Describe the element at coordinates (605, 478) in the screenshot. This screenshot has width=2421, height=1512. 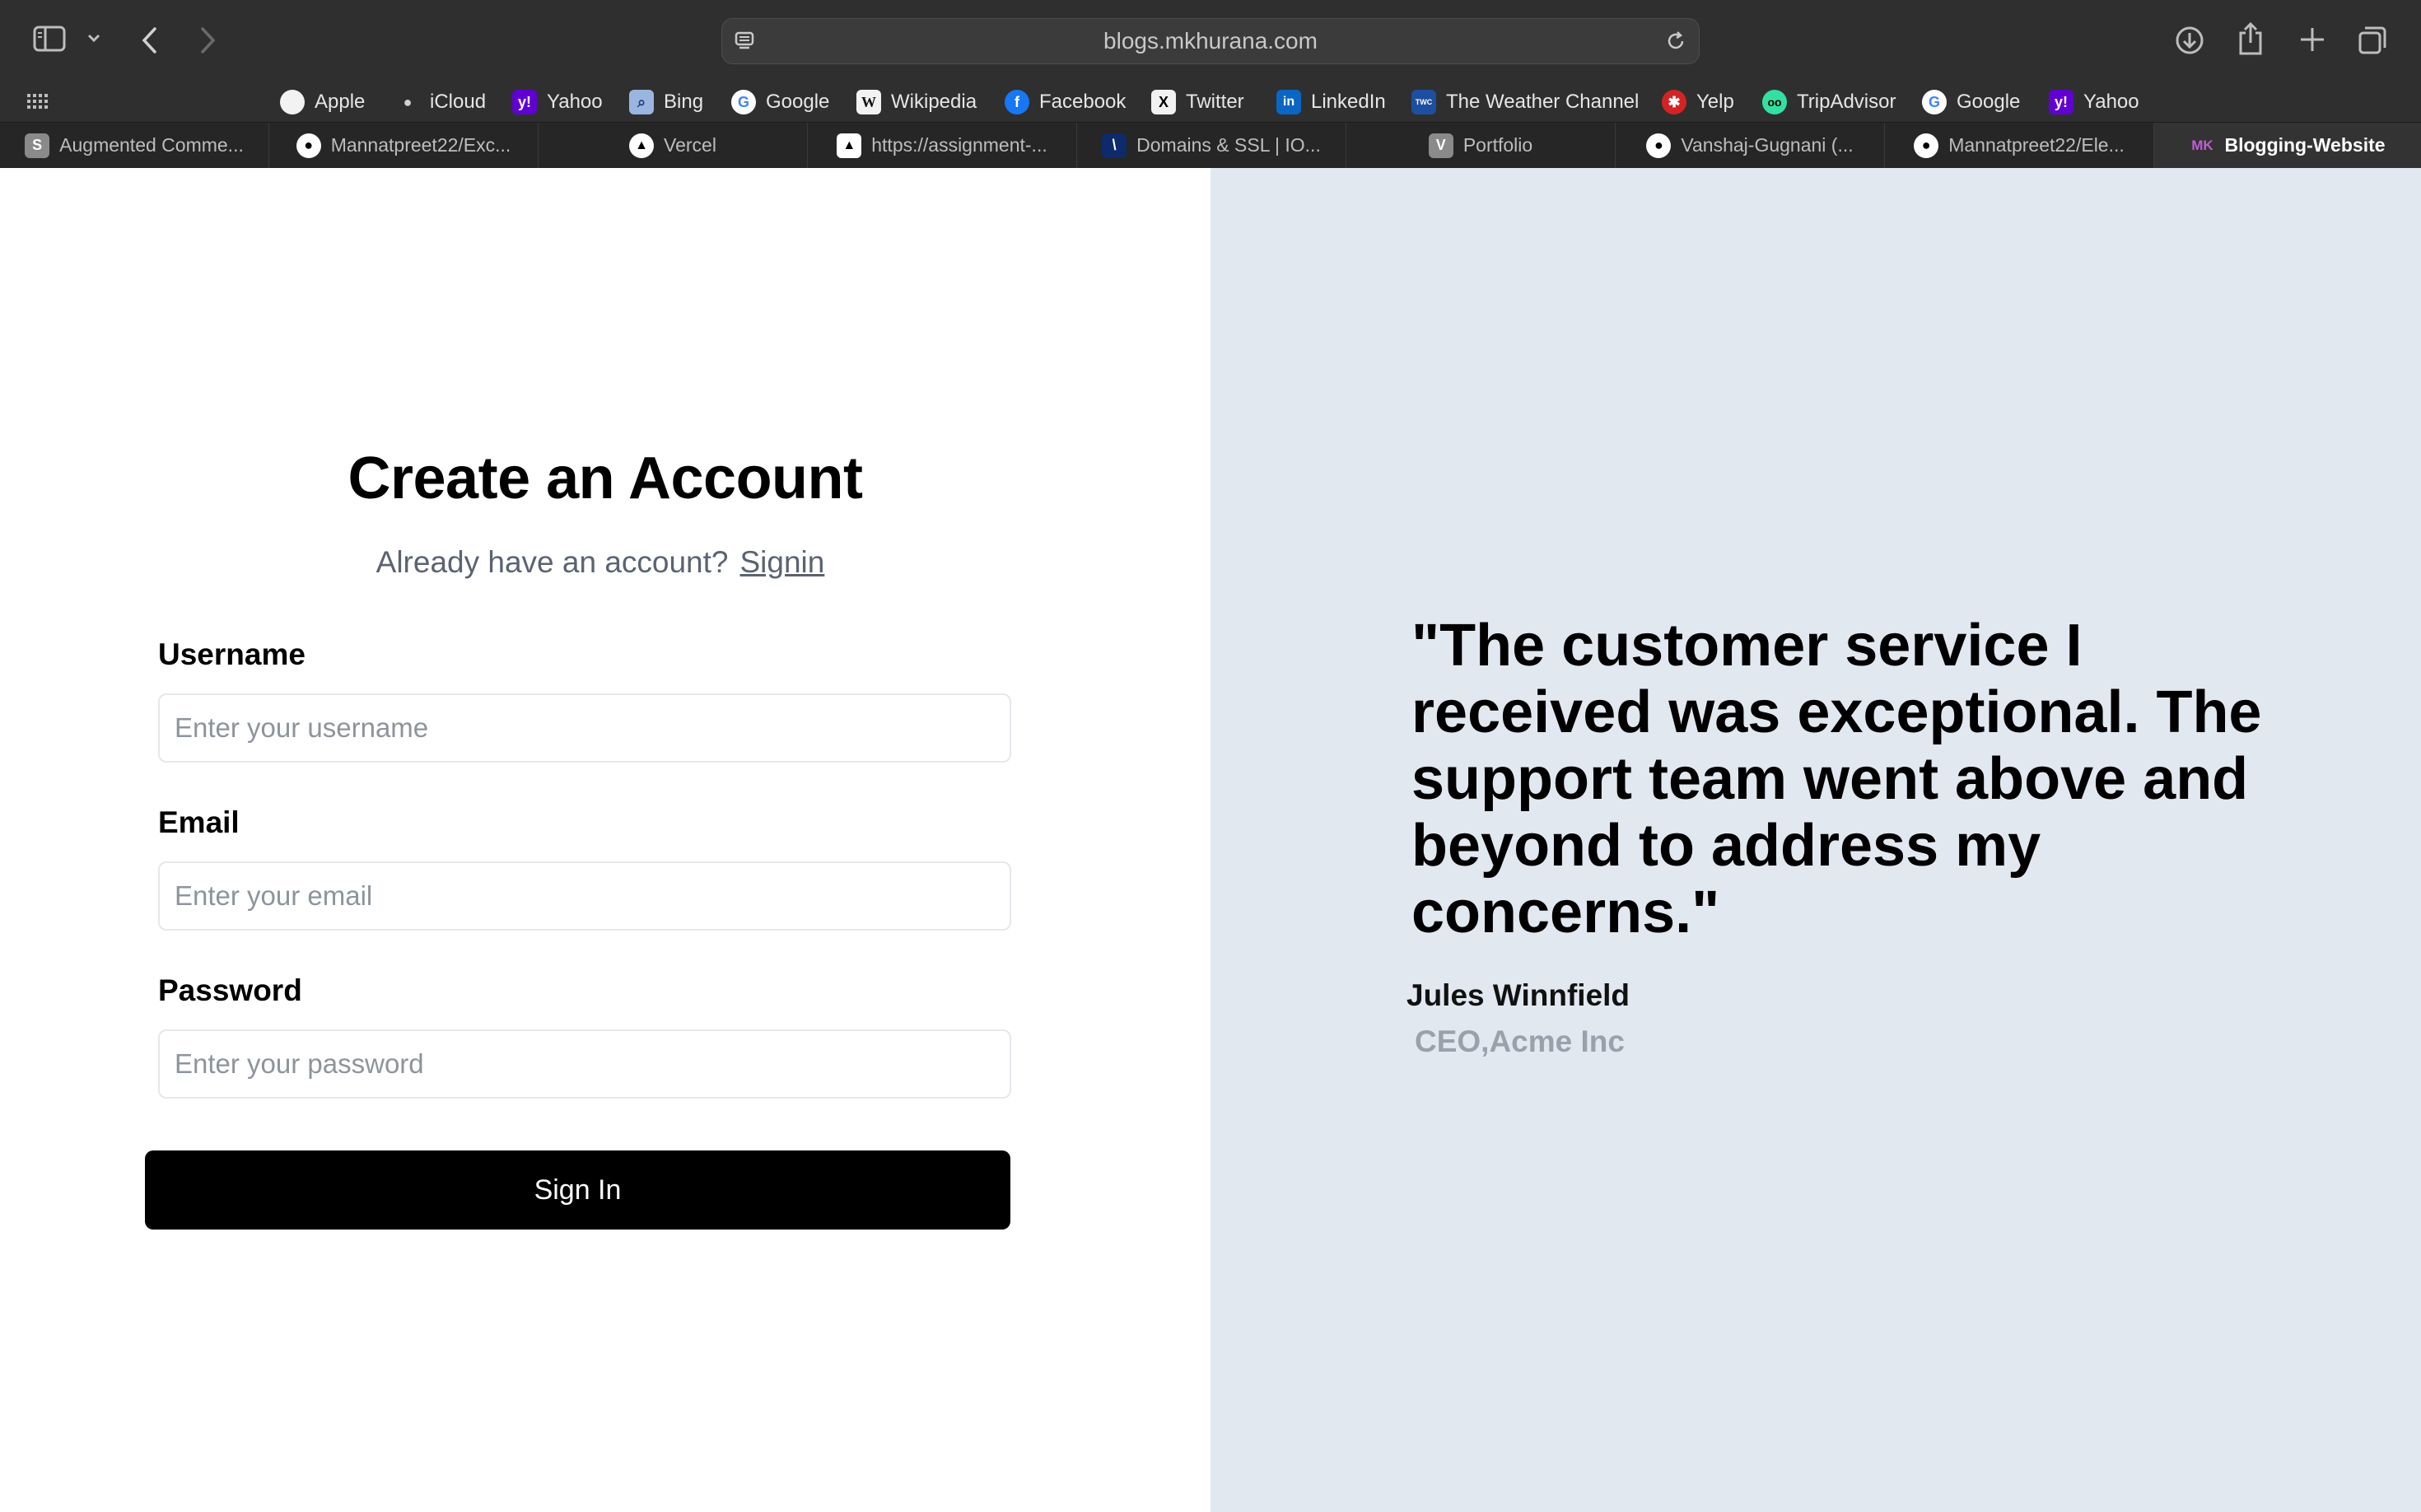
I see `page-title: Create an Account` at that location.